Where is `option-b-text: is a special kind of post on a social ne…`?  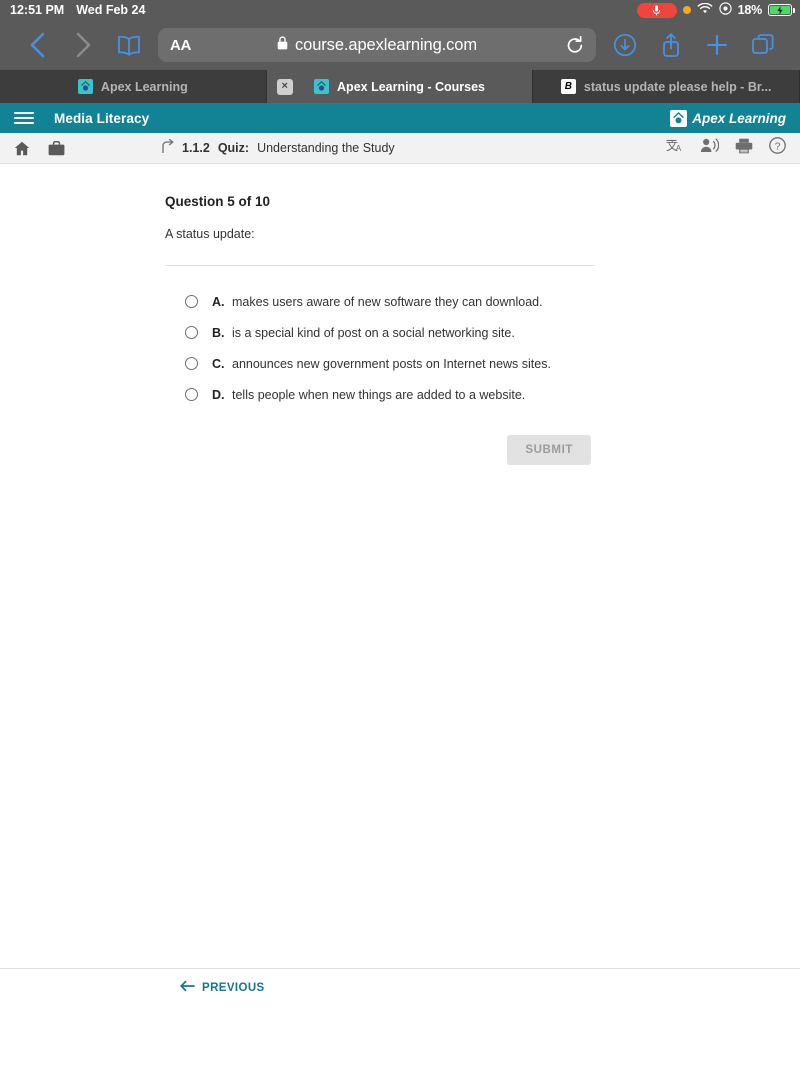
option-b-text: is a special kind of post on a social ne… is located at coordinates (373, 332).